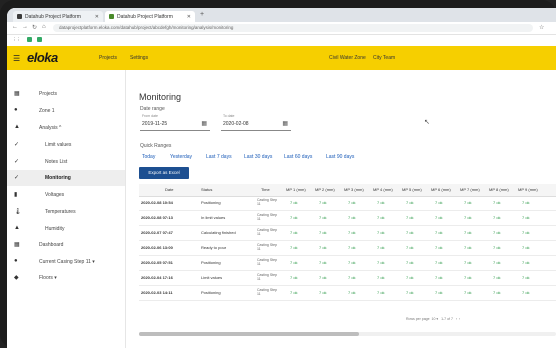  Describe the element at coordinates (202, 14) in the screenshot. I see `new-tab-icon: +` at that location.